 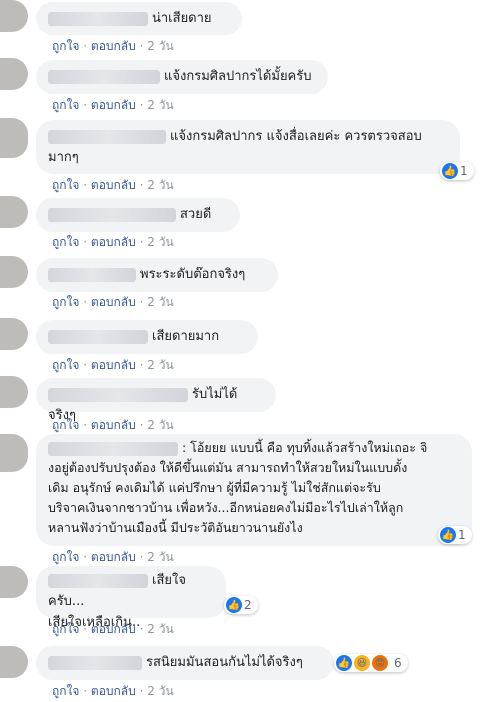 What do you see at coordinates (296, 136) in the screenshot?
I see `comment-text-line: แจ้งกรมศิลปากร แจ้งสื่อเลยค่ะ ควรตรวจสอบ` at bounding box center [296, 136].